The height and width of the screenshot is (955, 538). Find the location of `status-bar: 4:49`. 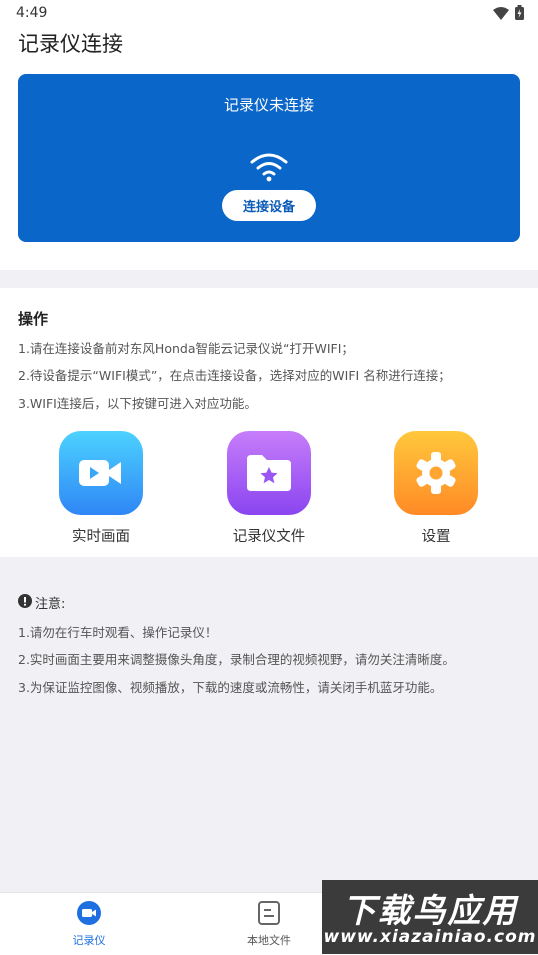

status-bar: 4:49 is located at coordinates (269, 13).